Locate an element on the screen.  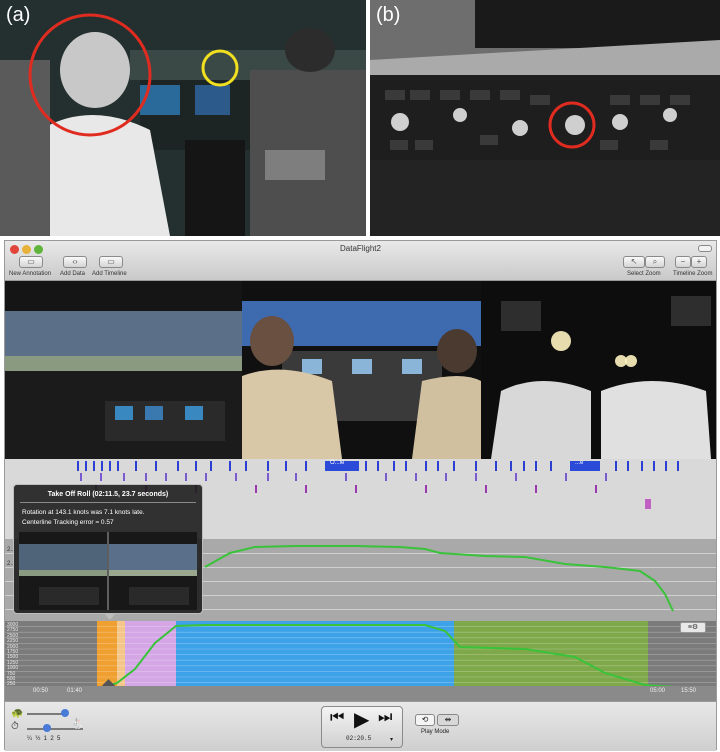
zoom-tool-button: ⌕ is located at coordinates (655, 262).